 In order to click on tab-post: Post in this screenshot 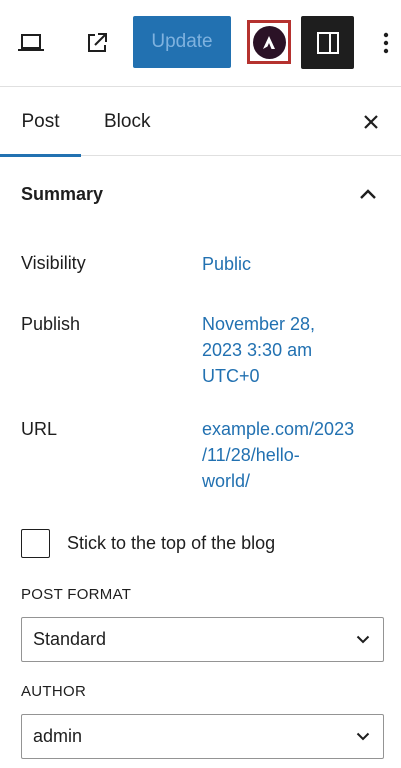, I will do `click(40, 122)`.